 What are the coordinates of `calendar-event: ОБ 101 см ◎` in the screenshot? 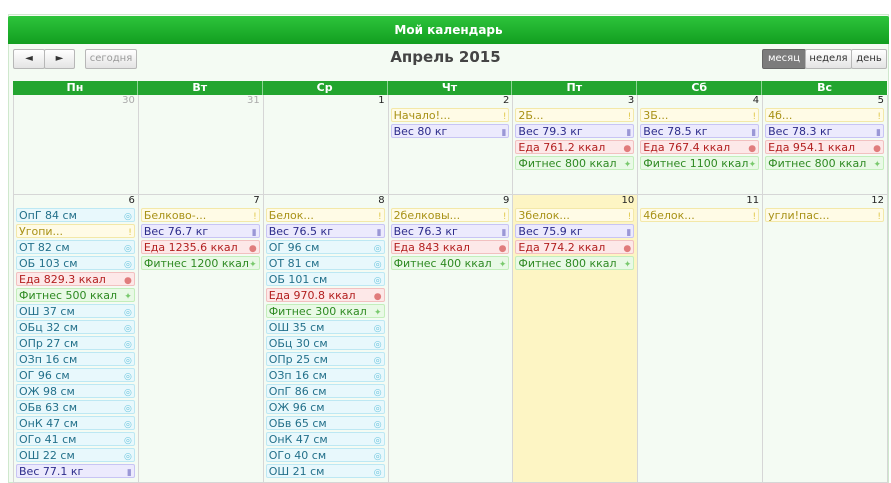 It's located at (325, 279).